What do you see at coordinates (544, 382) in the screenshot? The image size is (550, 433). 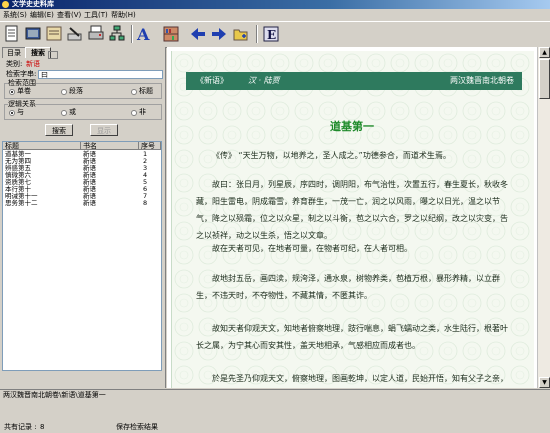 I see `scroll-down-arrow-icon: ▼` at bounding box center [544, 382].